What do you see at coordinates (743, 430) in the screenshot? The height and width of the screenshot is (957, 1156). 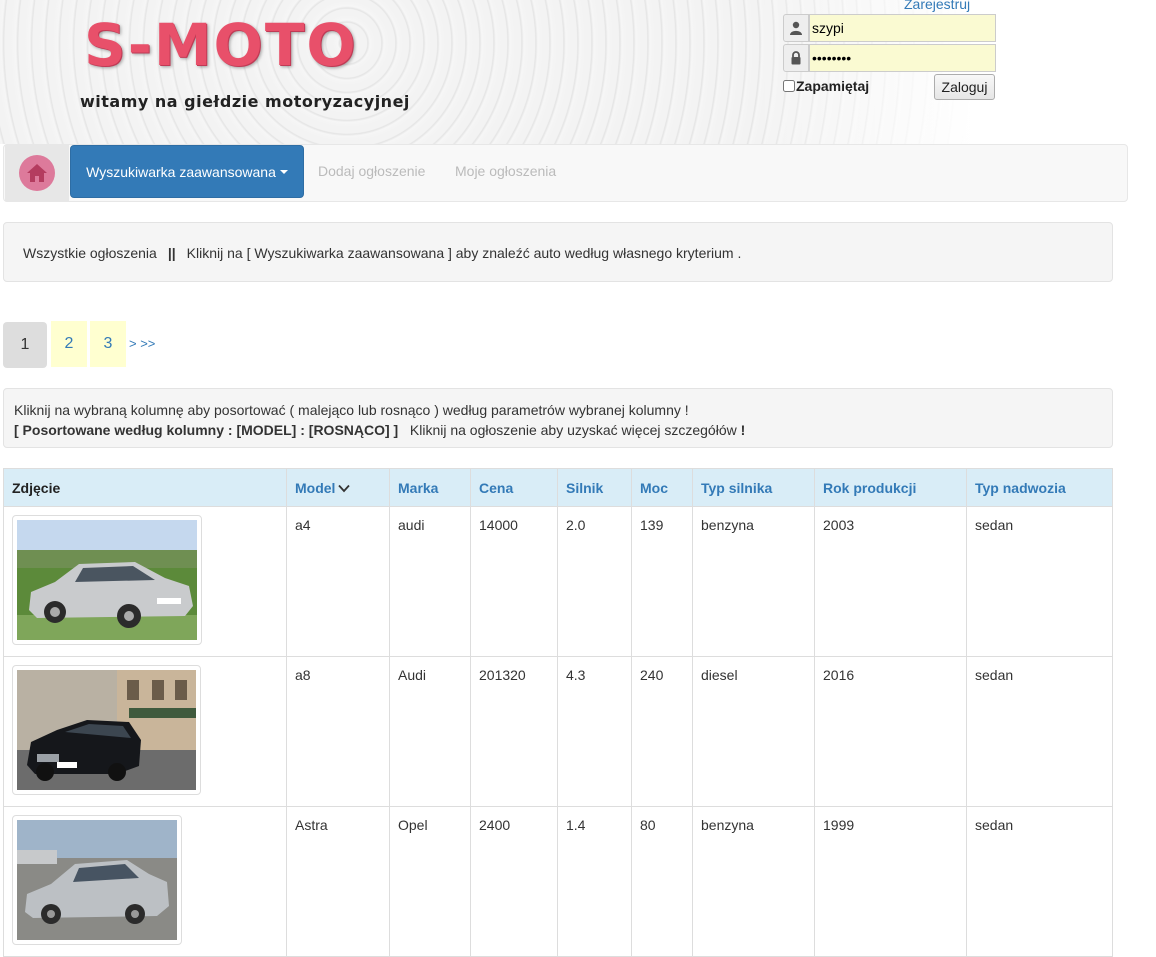 I see `click-ad-hint-end: !` at bounding box center [743, 430].